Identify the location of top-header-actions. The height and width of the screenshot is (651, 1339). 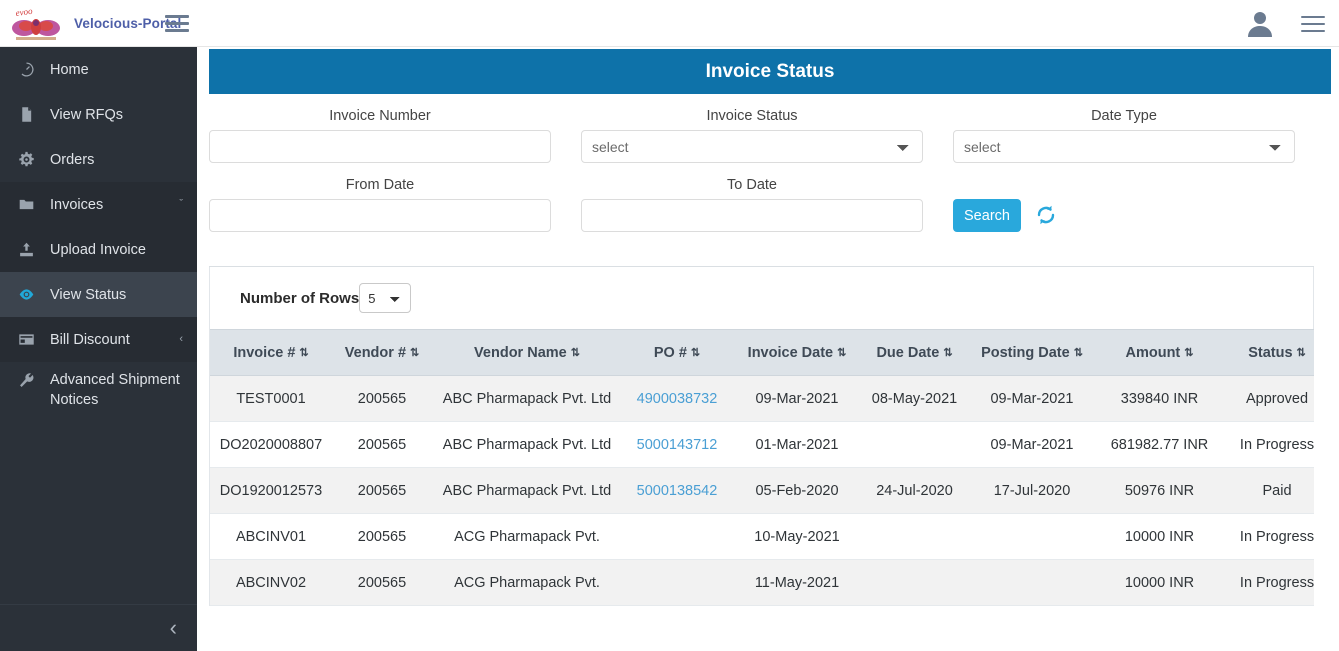
(1286, 23).